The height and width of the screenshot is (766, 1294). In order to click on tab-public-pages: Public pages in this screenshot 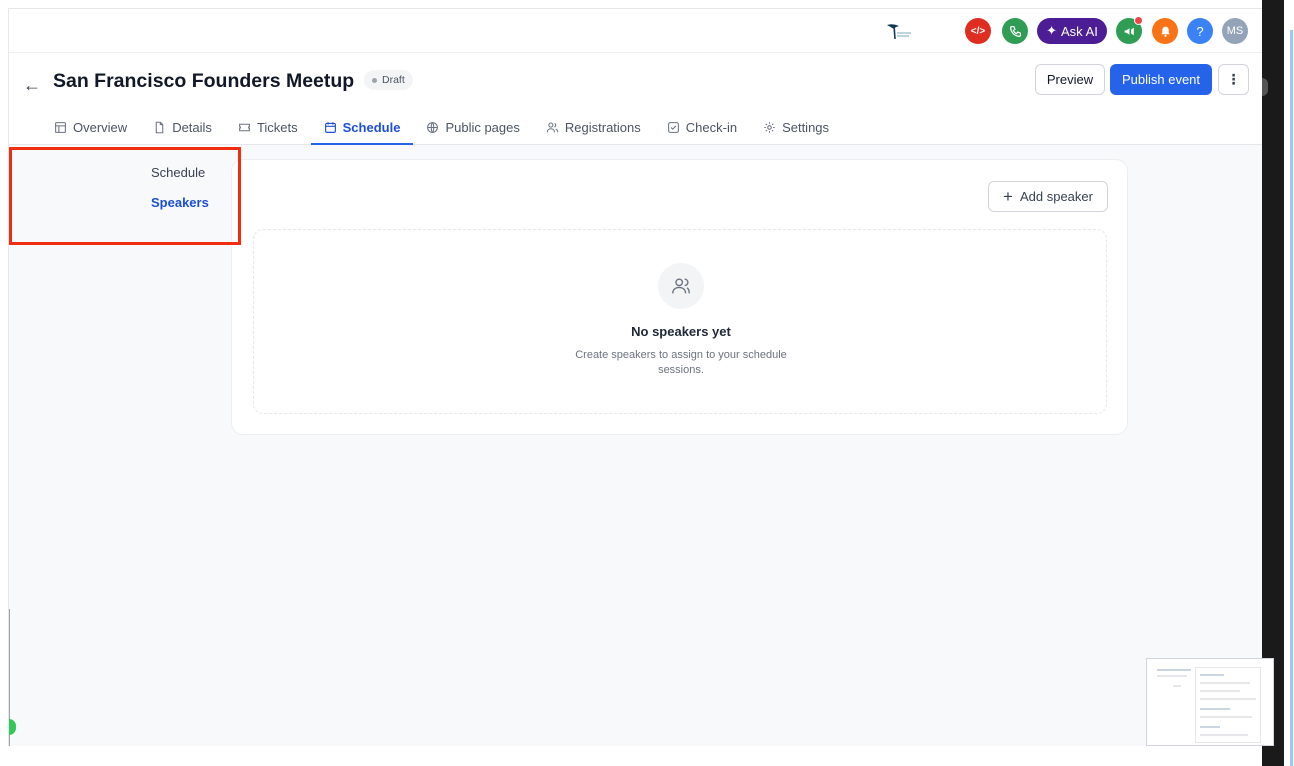, I will do `click(472, 128)`.